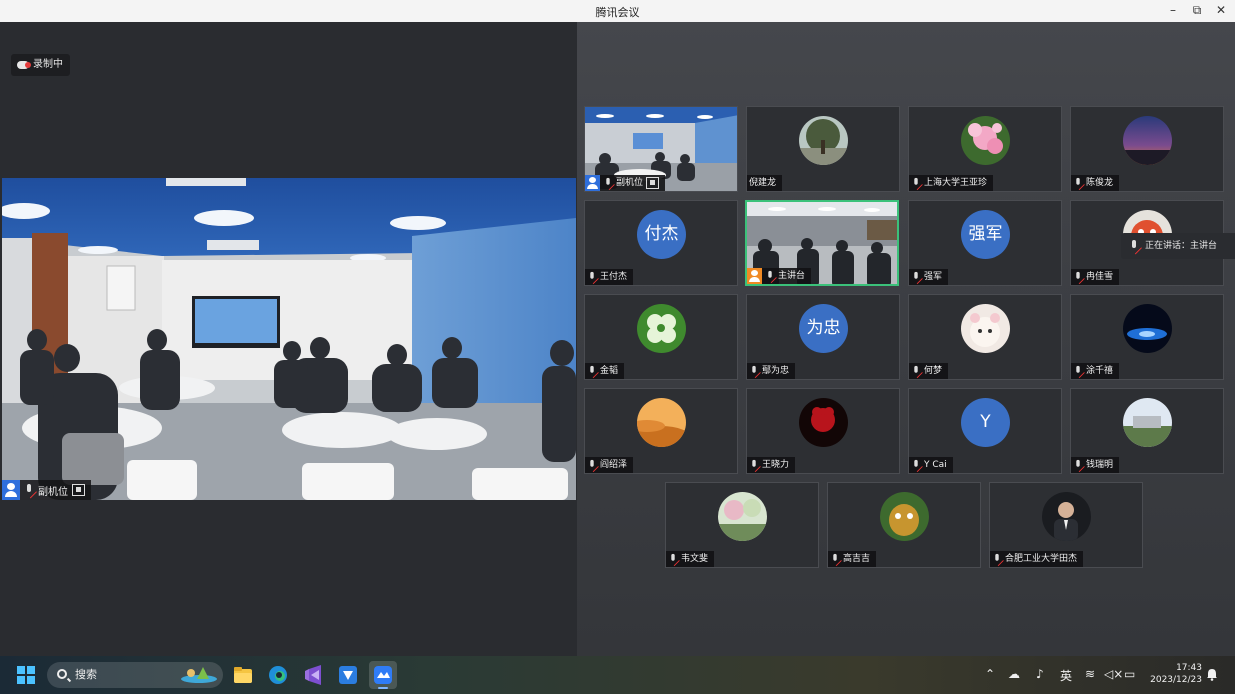 The height and width of the screenshot is (694, 1235). Describe the element at coordinates (1181, 246) in the screenshot. I see `speaking-text: 正在讲话：主讲台` at that location.